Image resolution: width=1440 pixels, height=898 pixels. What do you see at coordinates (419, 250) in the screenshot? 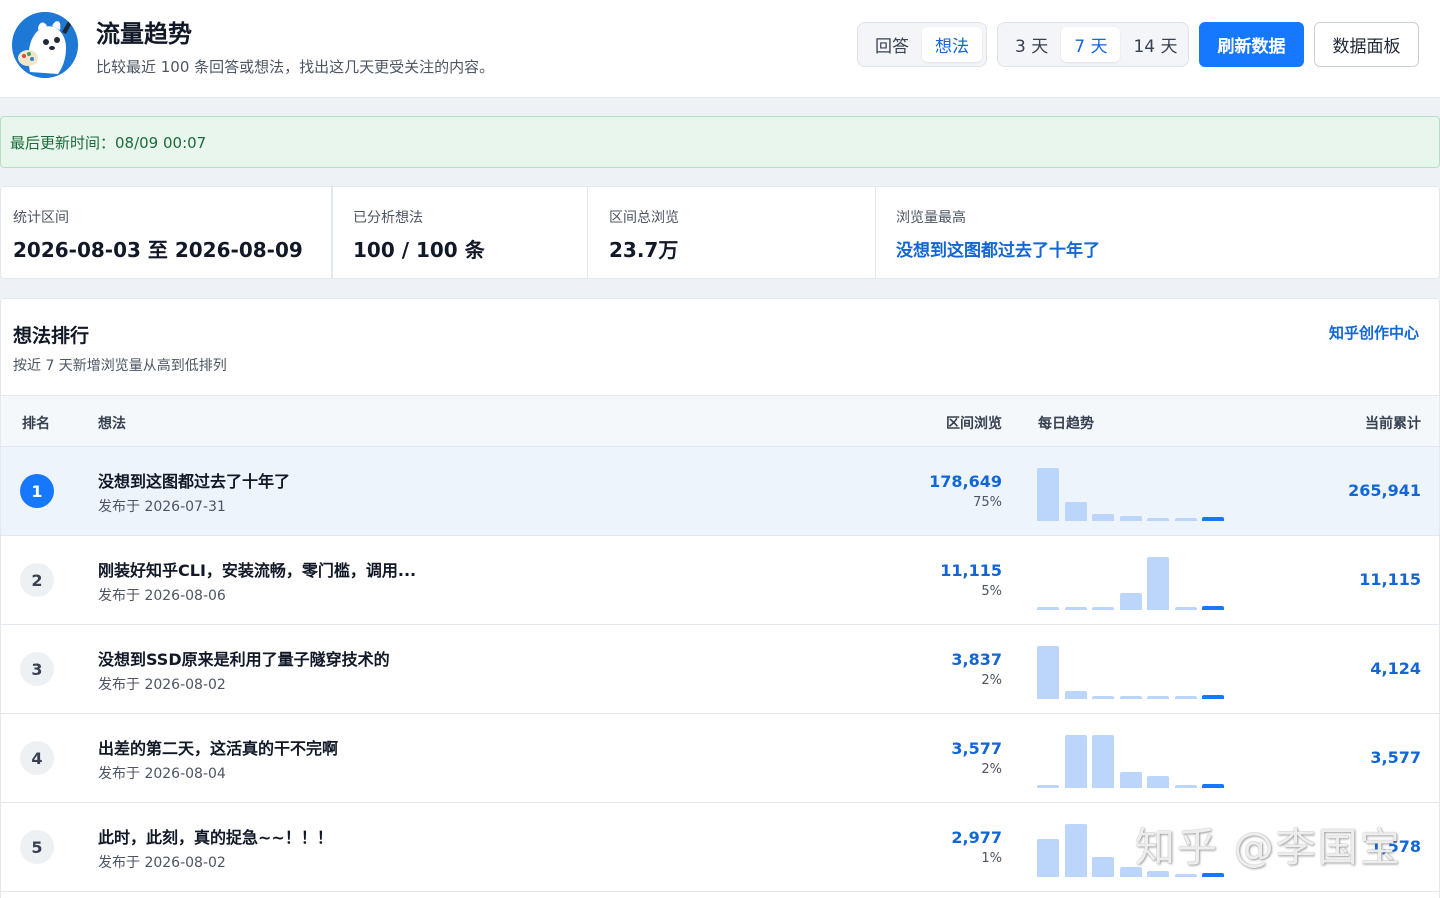
I see `stat-analyzed-value: 100 / 100 条` at bounding box center [419, 250].